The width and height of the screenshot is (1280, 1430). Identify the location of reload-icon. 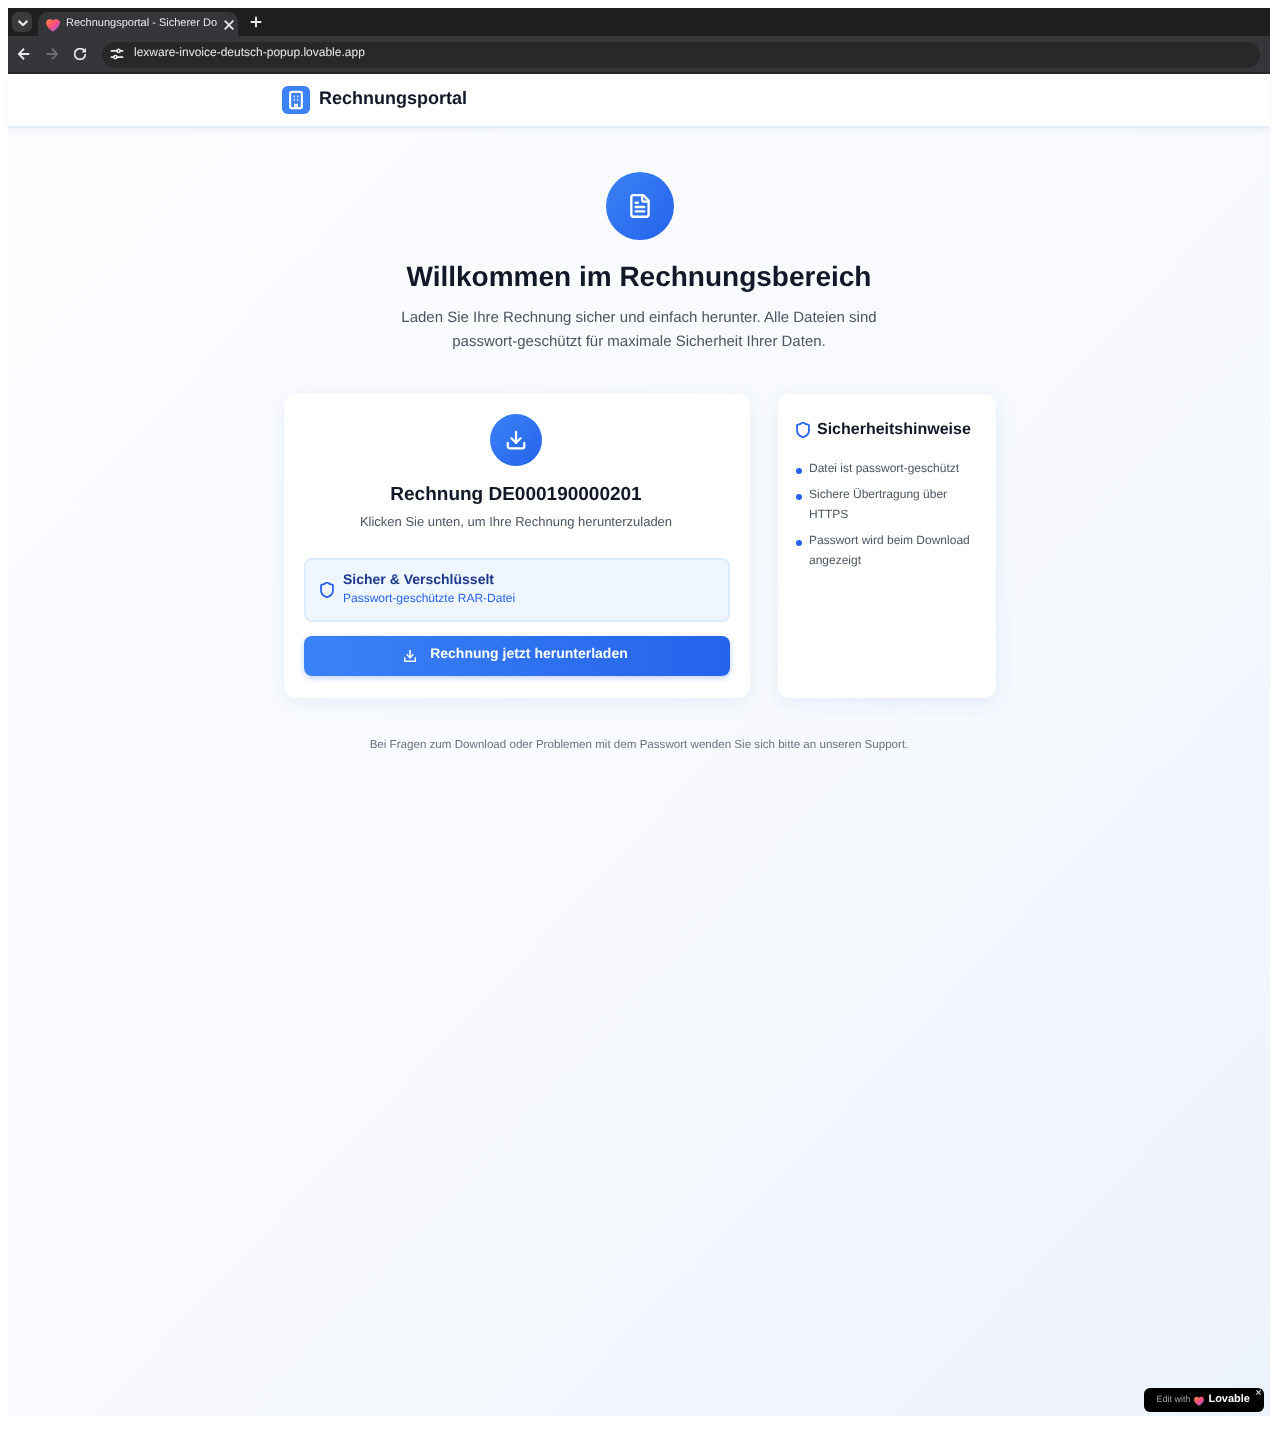
(80, 54).